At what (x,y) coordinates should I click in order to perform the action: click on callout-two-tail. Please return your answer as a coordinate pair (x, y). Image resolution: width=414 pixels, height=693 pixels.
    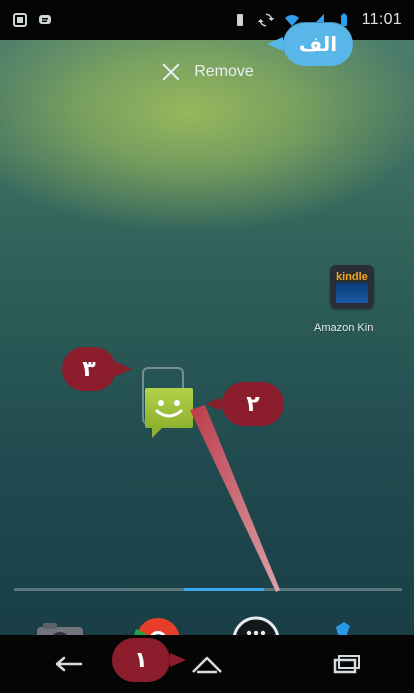
    Looking at the image, I should click on (214, 404).